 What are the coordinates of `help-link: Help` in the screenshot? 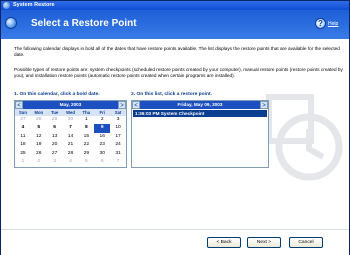 It's located at (333, 24).